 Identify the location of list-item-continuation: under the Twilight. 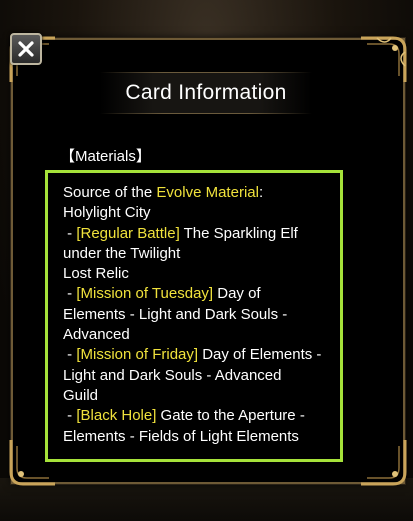
(122, 253).